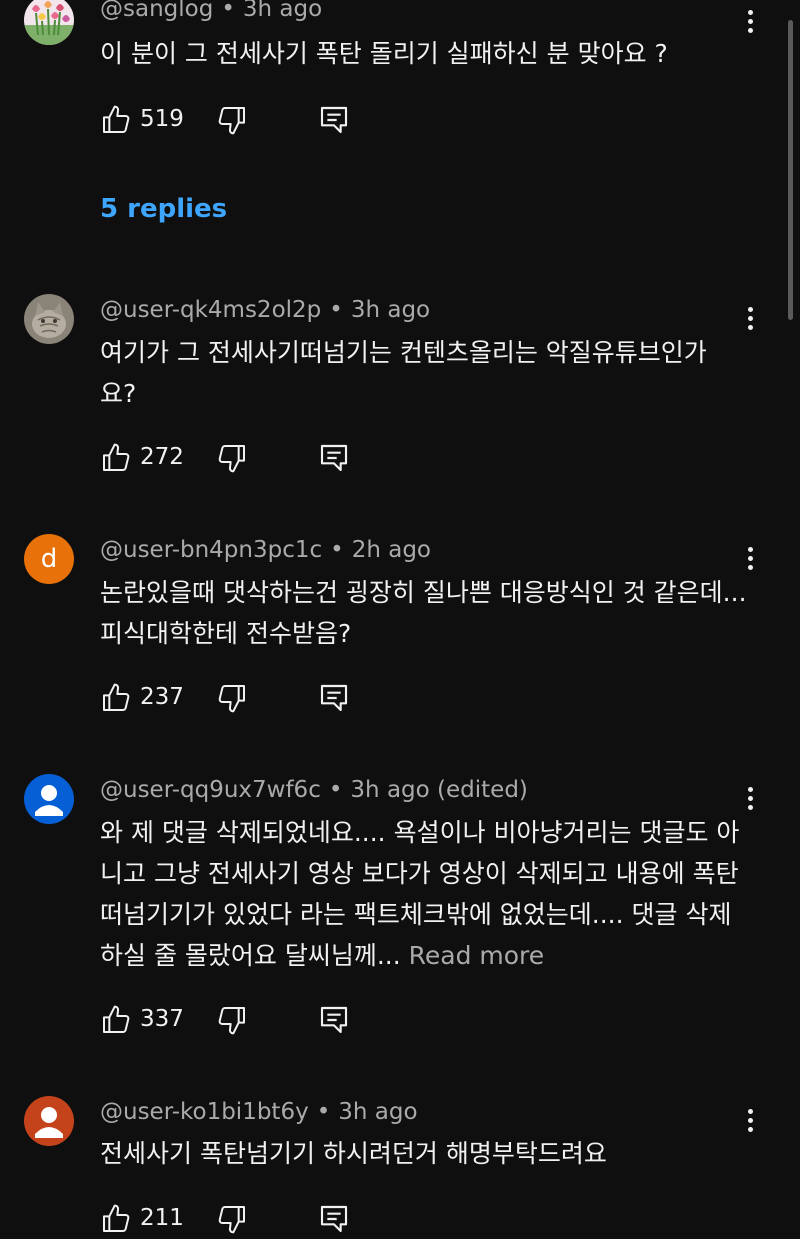 This screenshot has height=1239, width=800. What do you see at coordinates (204, 1112) in the screenshot?
I see `comment-handle: @user-ko1bi1bt6y` at bounding box center [204, 1112].